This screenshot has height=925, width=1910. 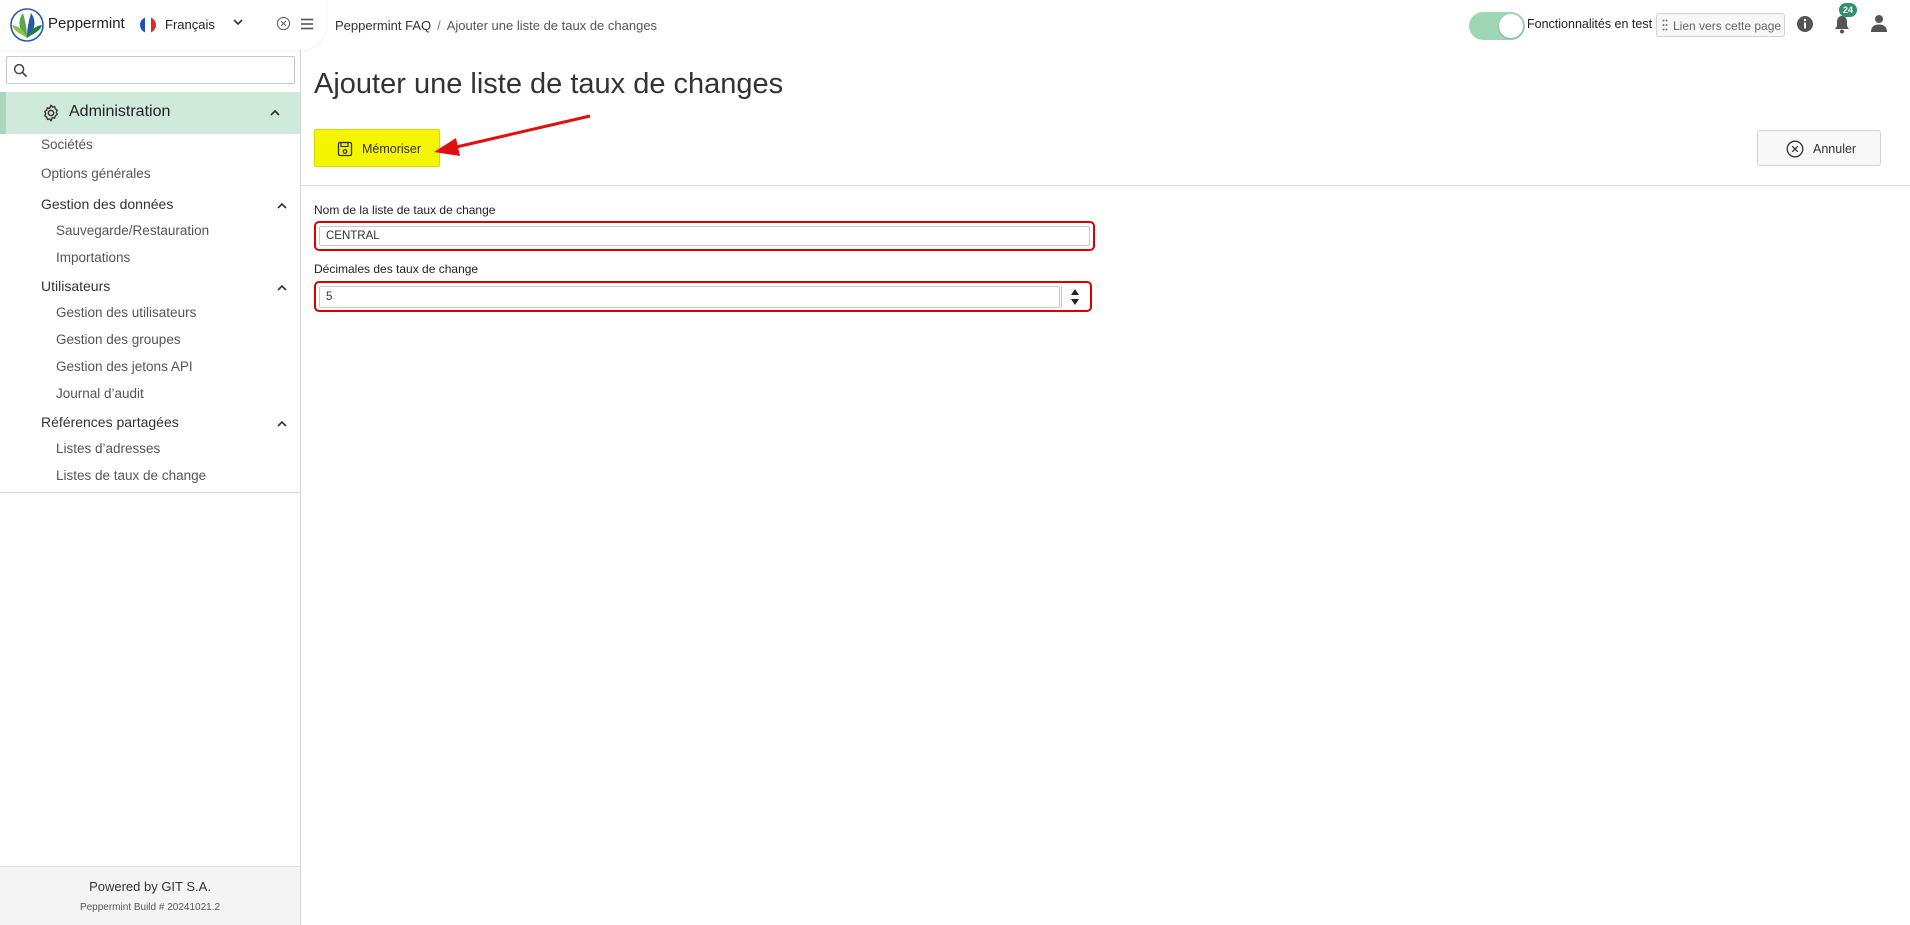 I want to click on sidebar-group-utilisateurs: Utilisateurs, so click(x=75, y=286).